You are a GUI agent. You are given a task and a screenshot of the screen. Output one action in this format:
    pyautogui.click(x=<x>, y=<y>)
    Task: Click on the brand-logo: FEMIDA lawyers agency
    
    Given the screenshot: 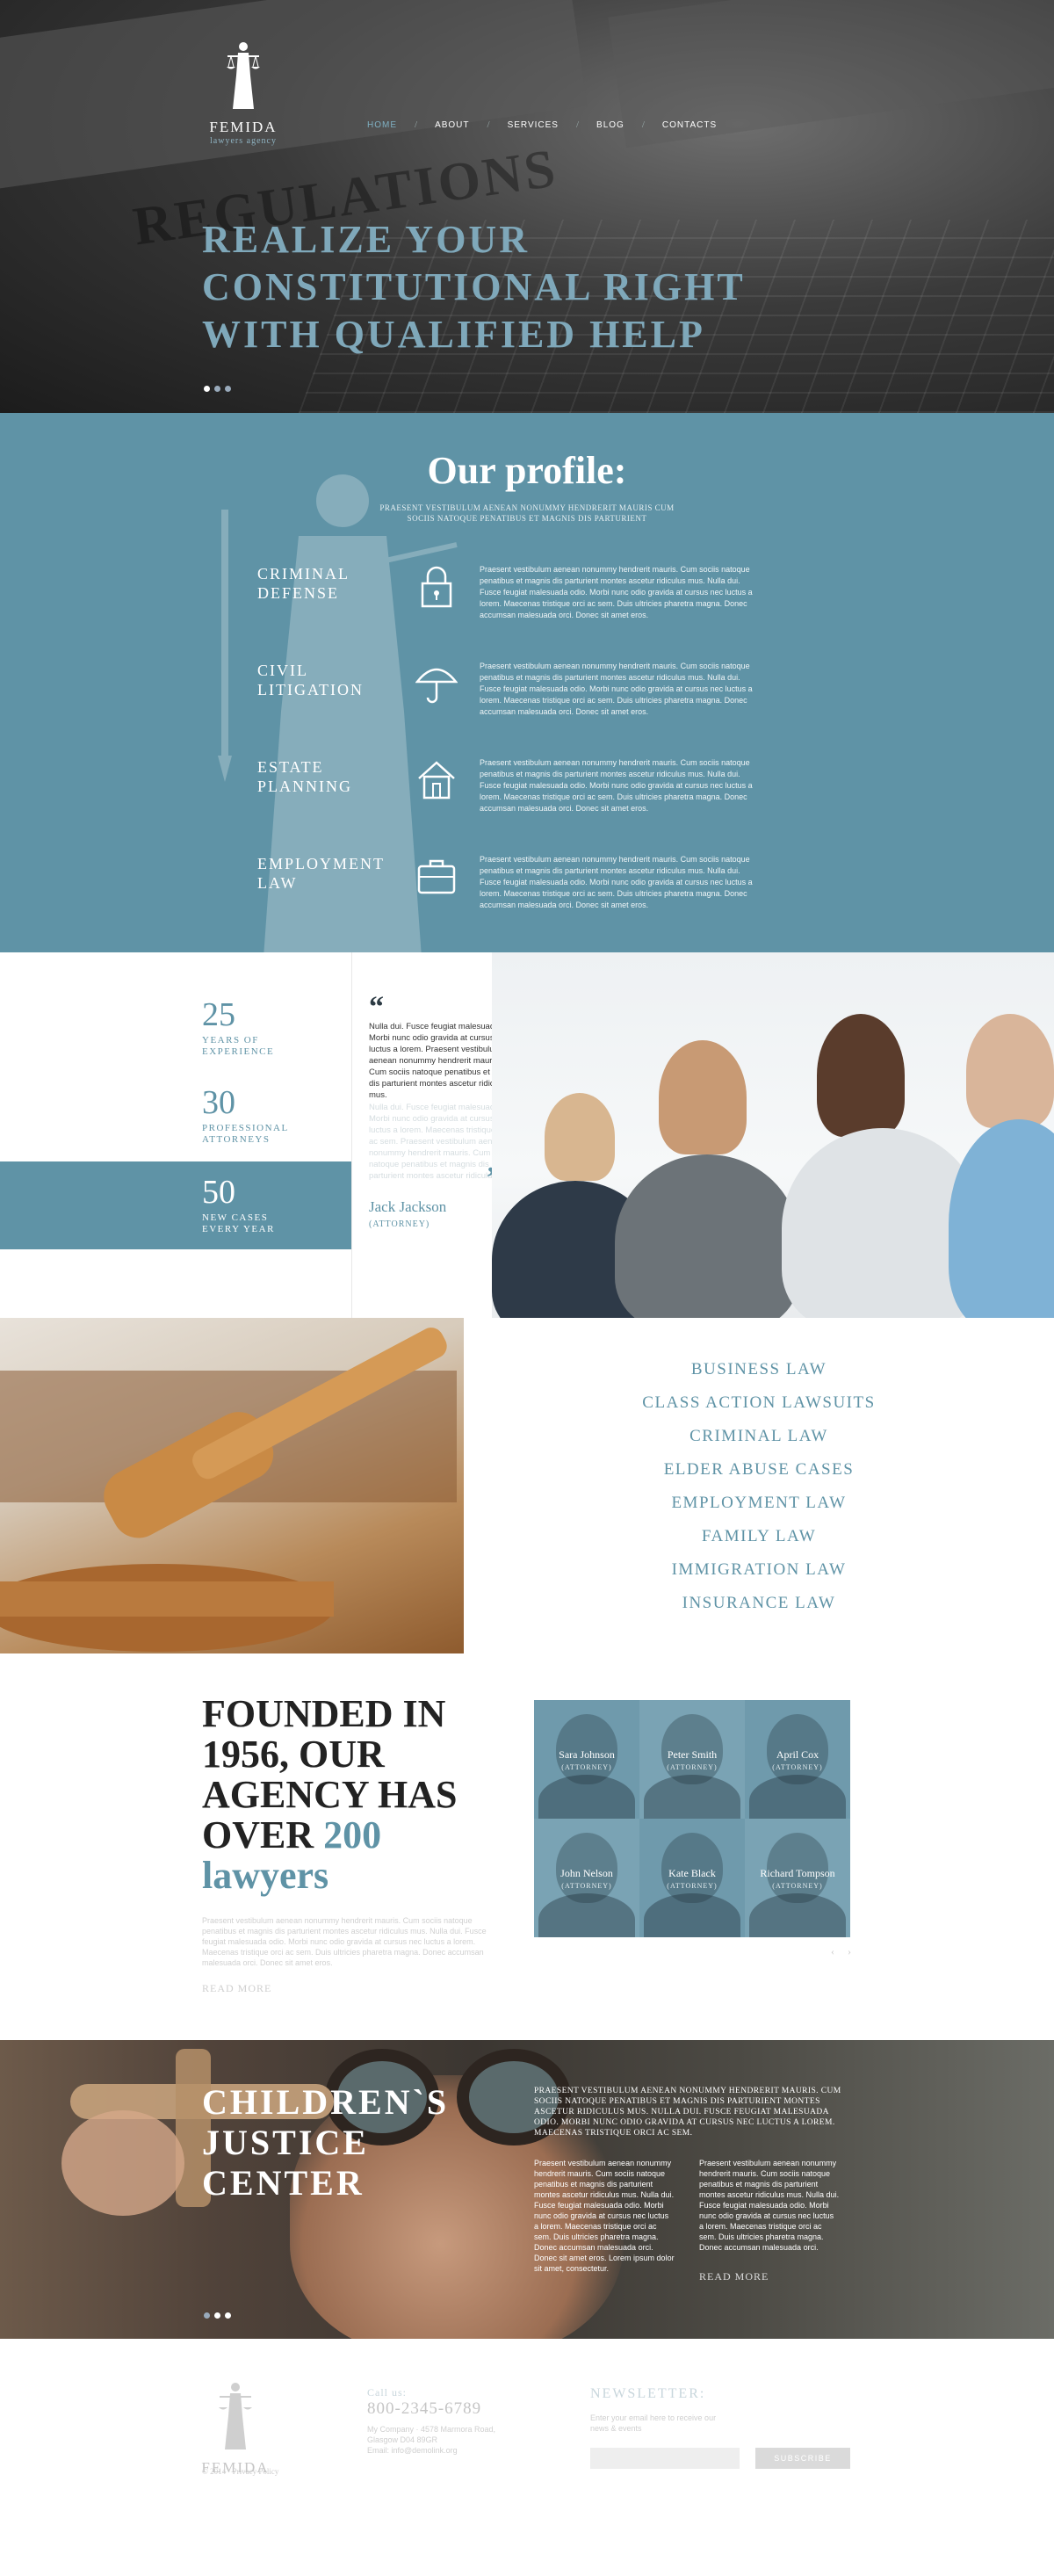 What is the action you would take?
    pyautogui.click(x=243, y=93)
    